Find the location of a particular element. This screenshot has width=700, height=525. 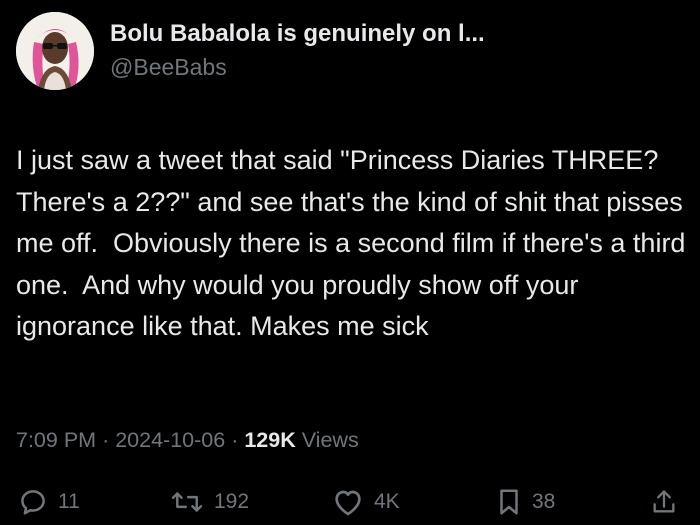

reply-count: 11 is located at coordinates (69, 501).